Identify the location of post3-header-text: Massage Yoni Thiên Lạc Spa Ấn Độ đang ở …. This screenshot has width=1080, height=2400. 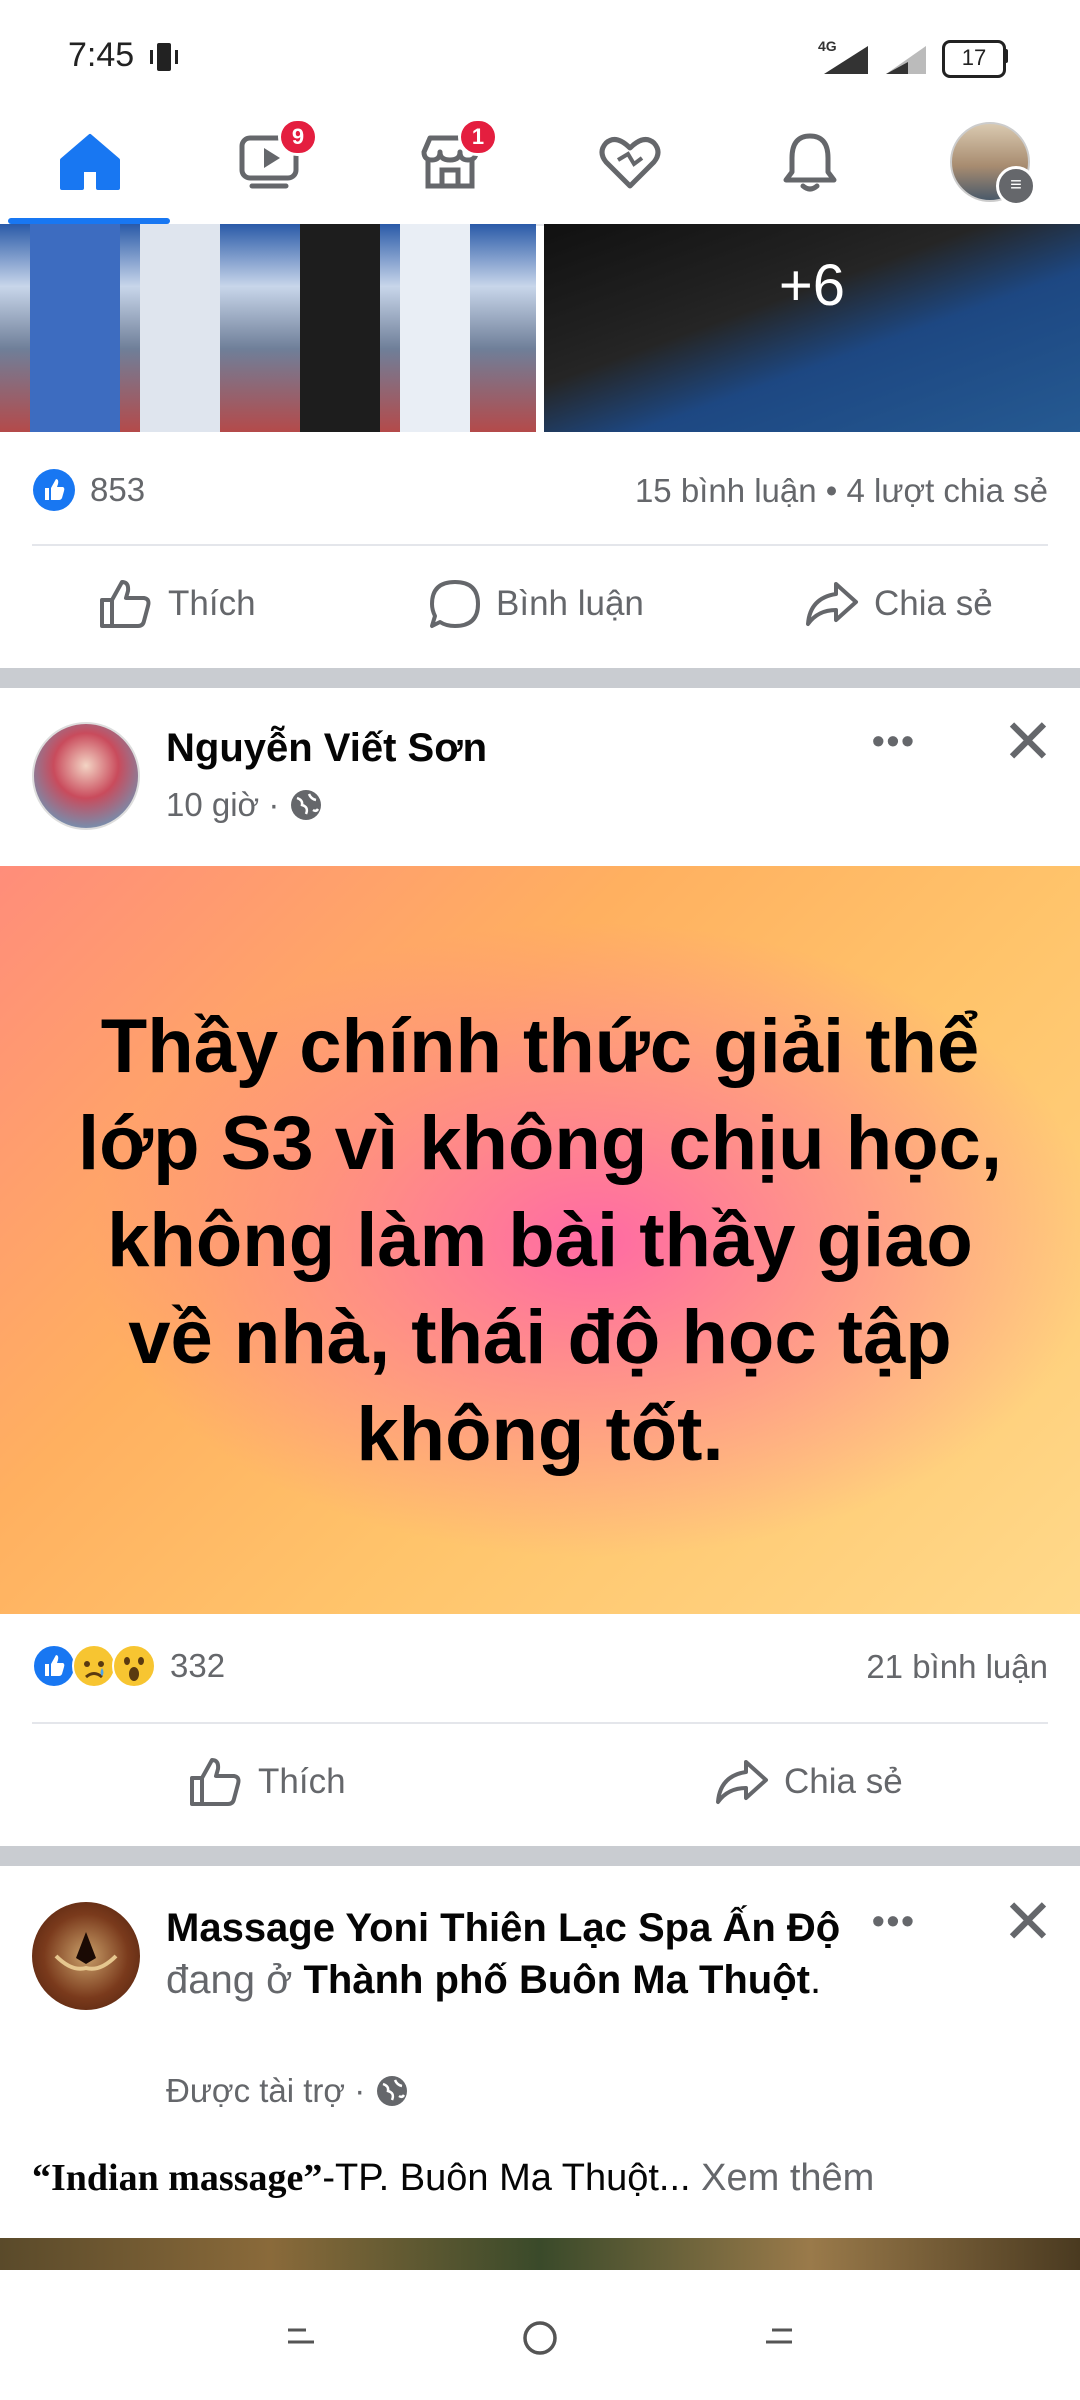
(506, 1954).